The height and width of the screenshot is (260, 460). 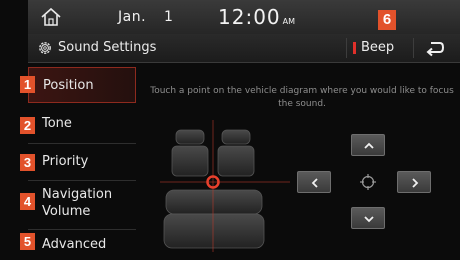 What do you see at coordinates (27, 162) in the screenshot?
I see `callout-badge-3: 3` at bounding box center [27, 162].